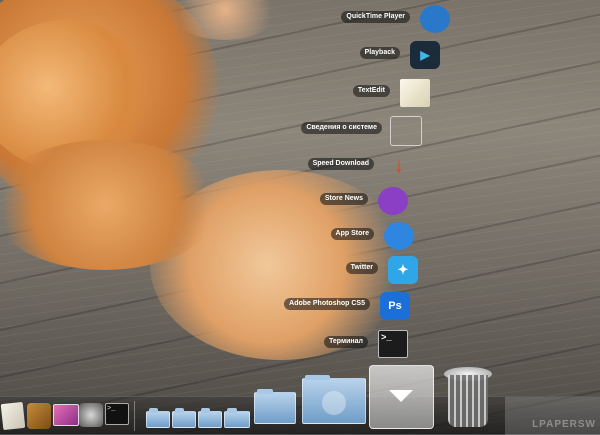 The height and width of the screenshot is (435, 600). I want to click on store-news-icon, so click(393, 201).